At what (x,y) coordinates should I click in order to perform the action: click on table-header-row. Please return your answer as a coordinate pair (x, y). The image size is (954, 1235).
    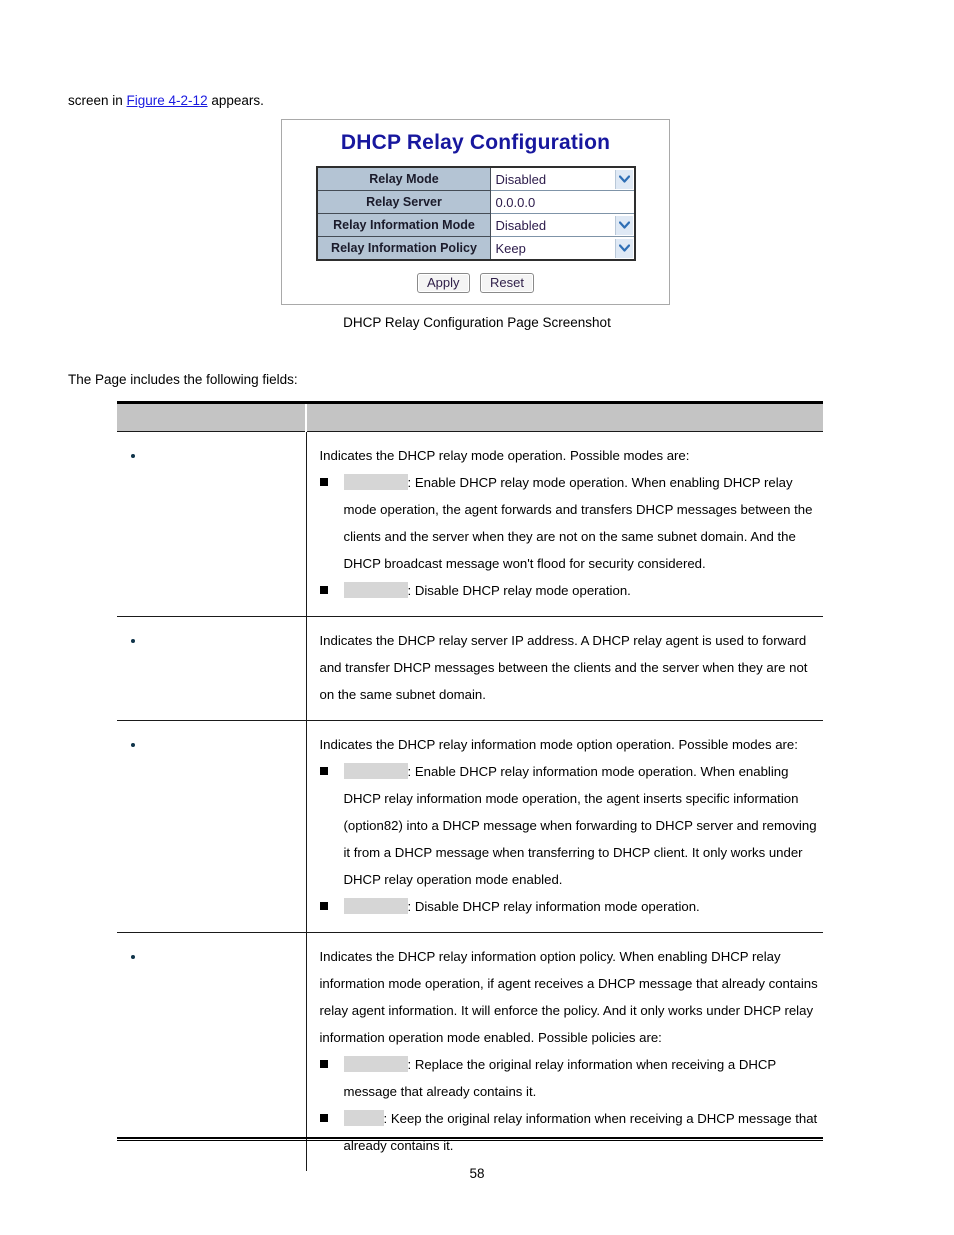
    Looking at the image, I should click on (470, 418).